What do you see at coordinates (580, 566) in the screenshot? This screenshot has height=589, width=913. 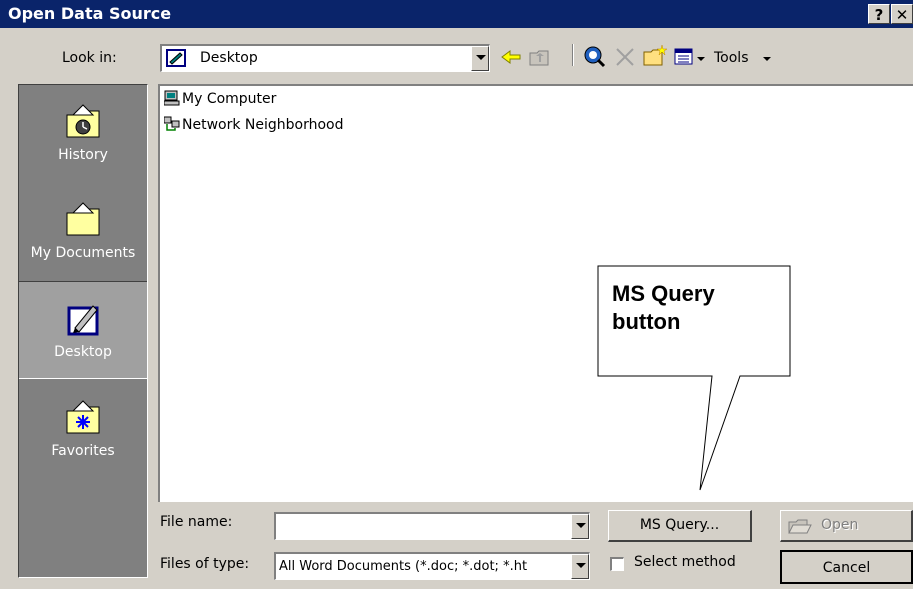 I see `files-of-type-dropdown-button` at bounding box center [580, 566].